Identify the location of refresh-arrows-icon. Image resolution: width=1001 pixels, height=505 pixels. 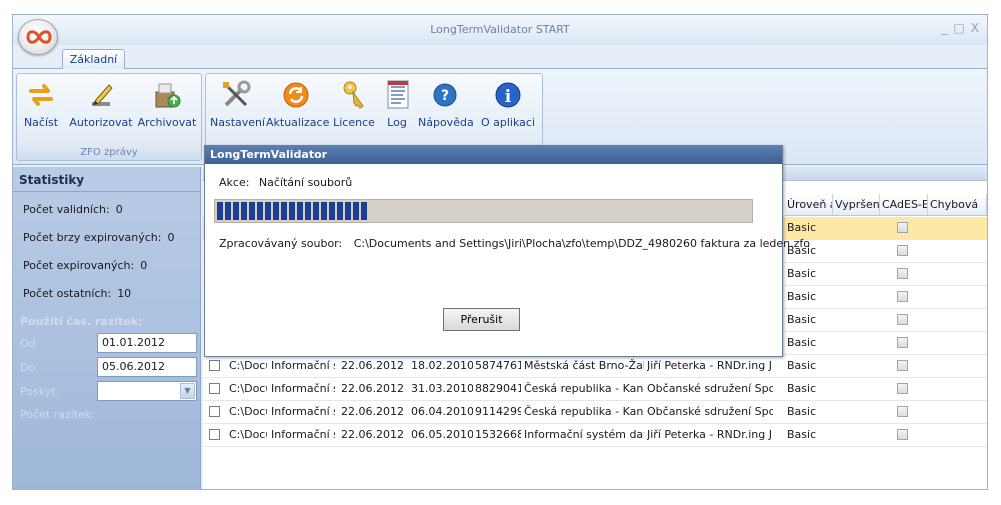
(41, 95).